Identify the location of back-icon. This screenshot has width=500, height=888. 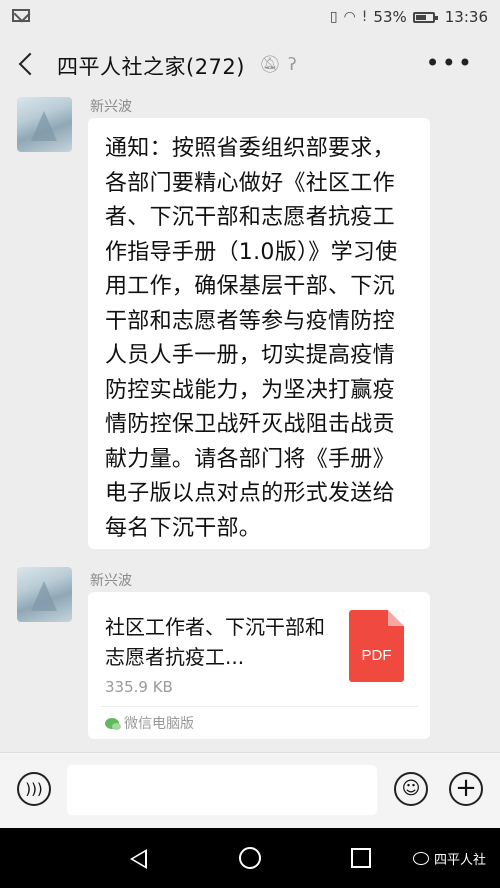
(27, 65).